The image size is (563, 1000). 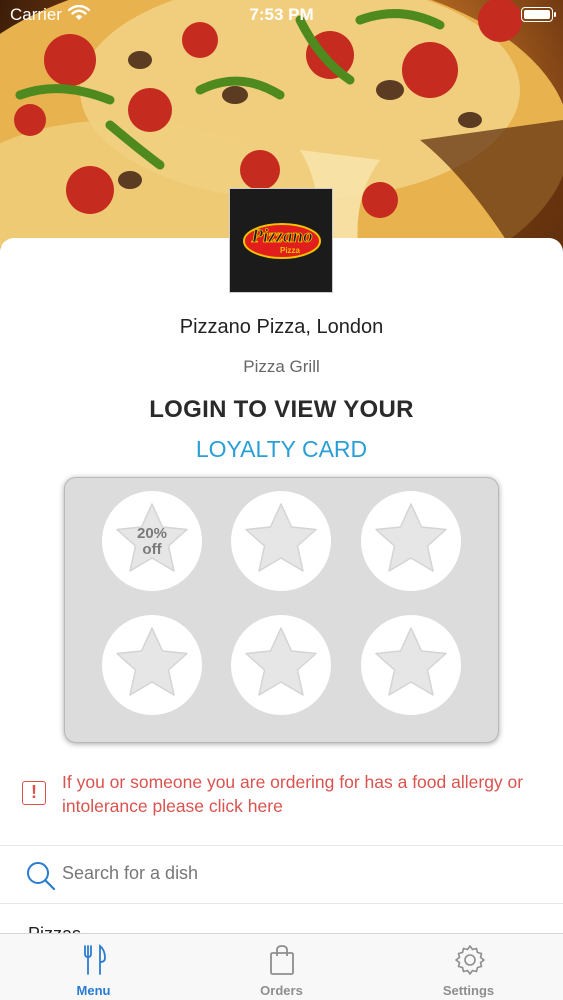 I want to click on restaurant-type: Pizza Grill, so click(x=281, y=366).